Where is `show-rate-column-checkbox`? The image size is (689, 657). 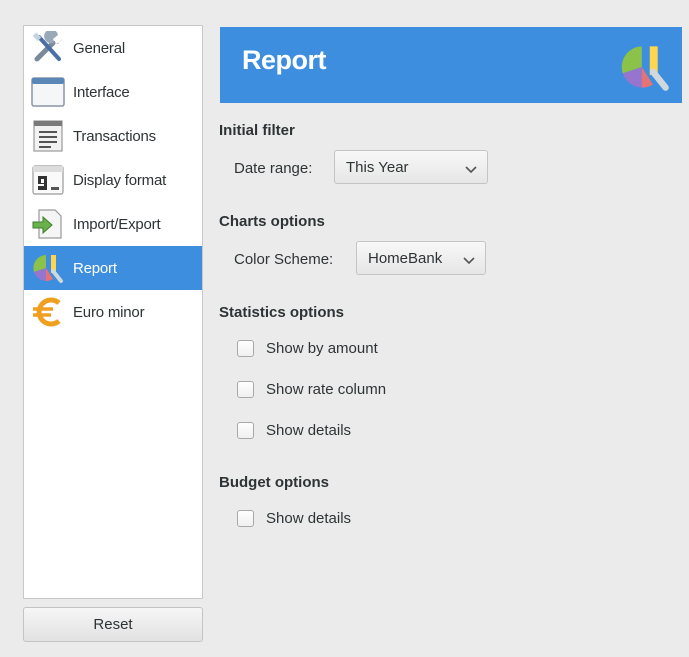 show-rate-column-checkbox is located at coordinates (245, 389).